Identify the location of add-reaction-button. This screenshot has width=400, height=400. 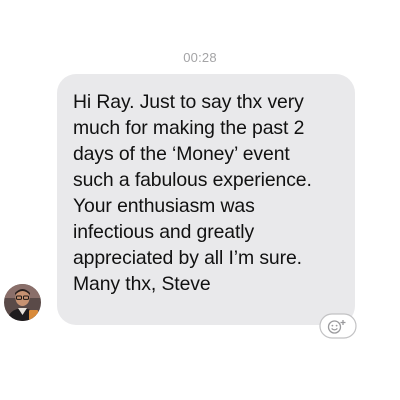
(338, 326).